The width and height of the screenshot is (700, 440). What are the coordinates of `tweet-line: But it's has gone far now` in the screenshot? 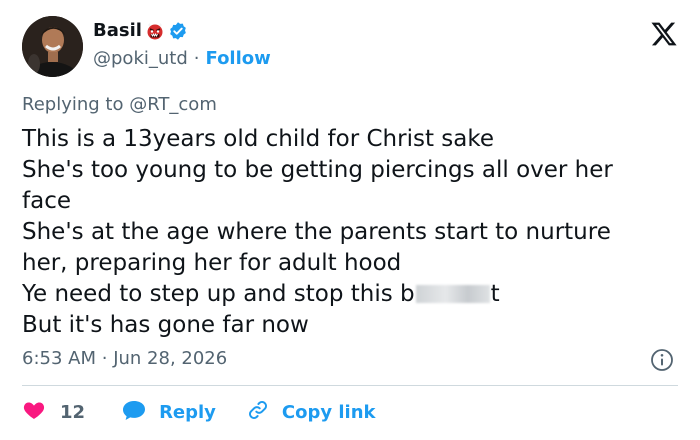 It's located at (165, 325).